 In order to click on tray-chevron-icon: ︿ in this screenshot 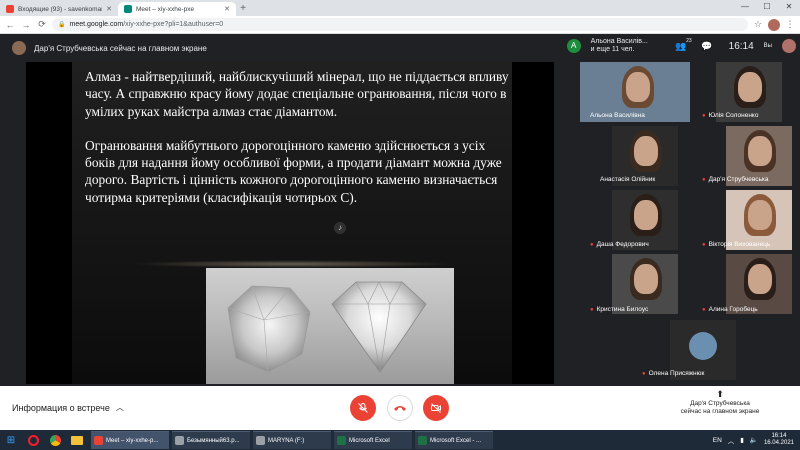, I will do `click(731, 440)`.